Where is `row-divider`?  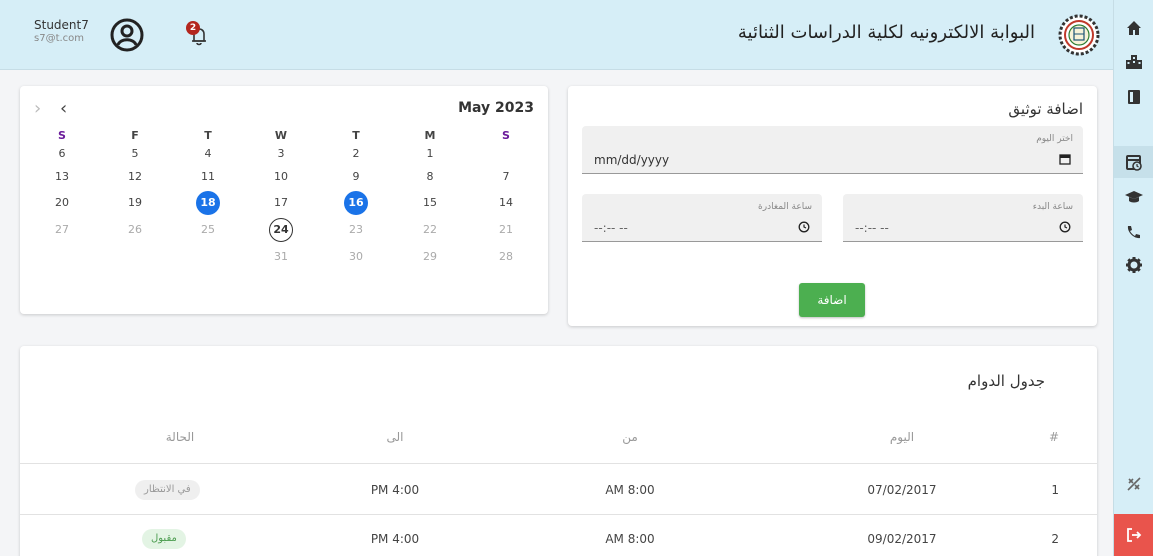 row-divider is located at coordinates (558, 514).